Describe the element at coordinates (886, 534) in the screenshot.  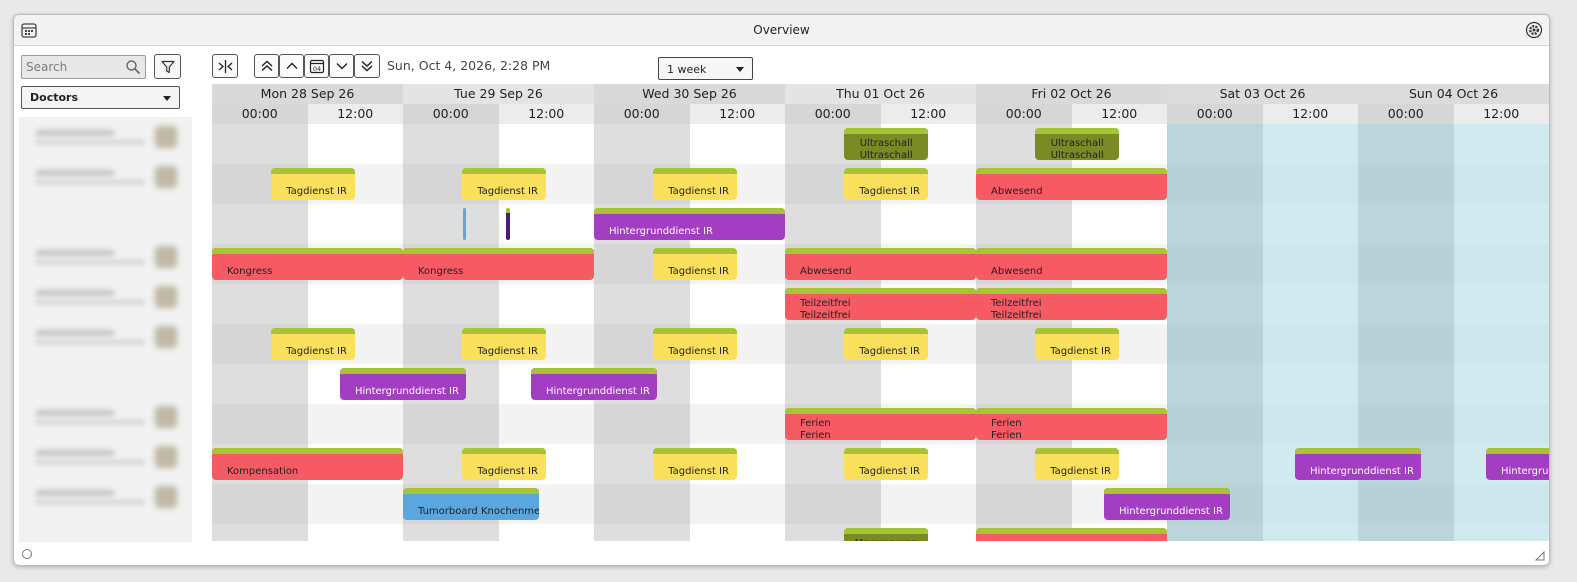
I see `event-block: Mammograp` at that location.